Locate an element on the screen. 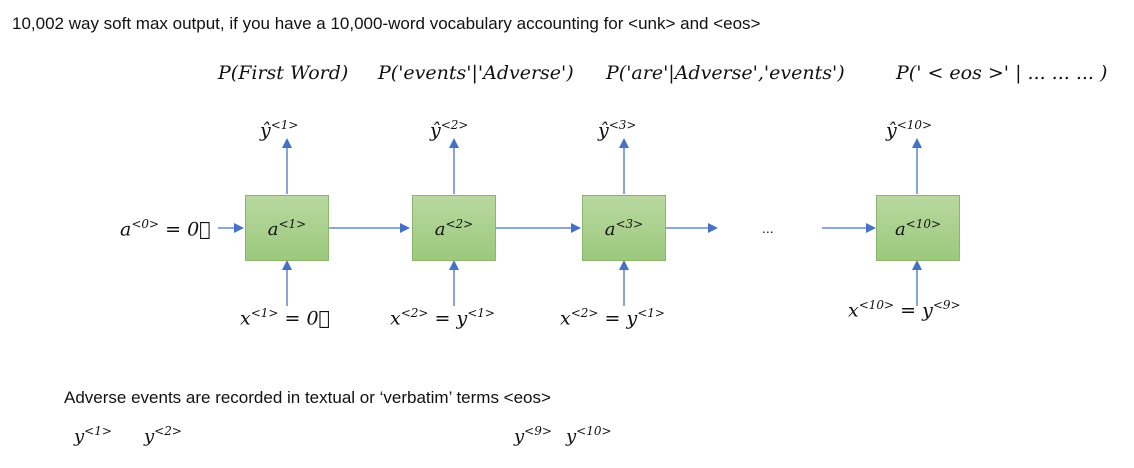  rnn-cell-10: a<10> is located at coordinates (918, 228).